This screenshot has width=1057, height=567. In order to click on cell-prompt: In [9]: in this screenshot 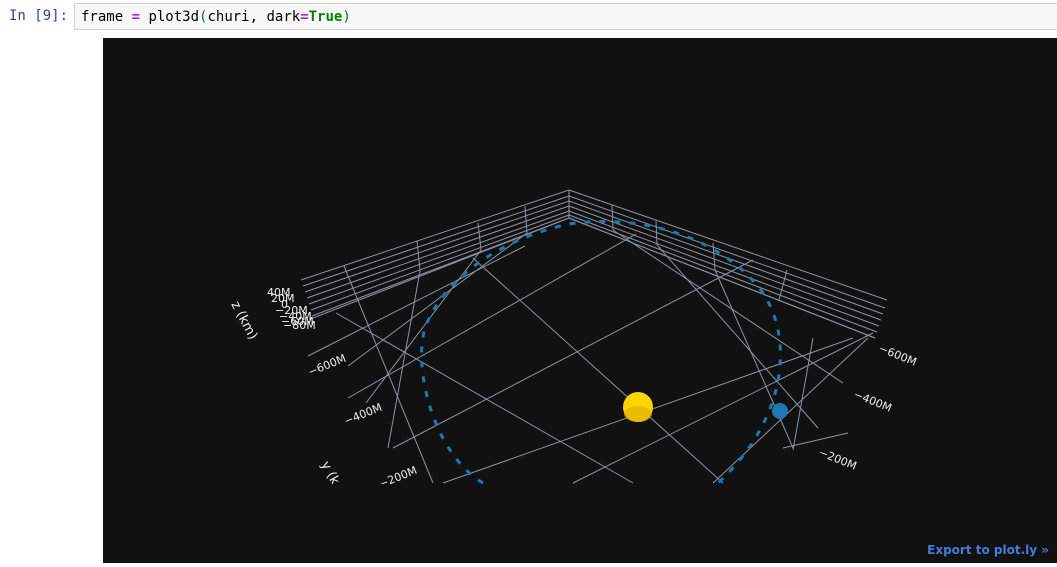, I will do `click(39, 16)`.